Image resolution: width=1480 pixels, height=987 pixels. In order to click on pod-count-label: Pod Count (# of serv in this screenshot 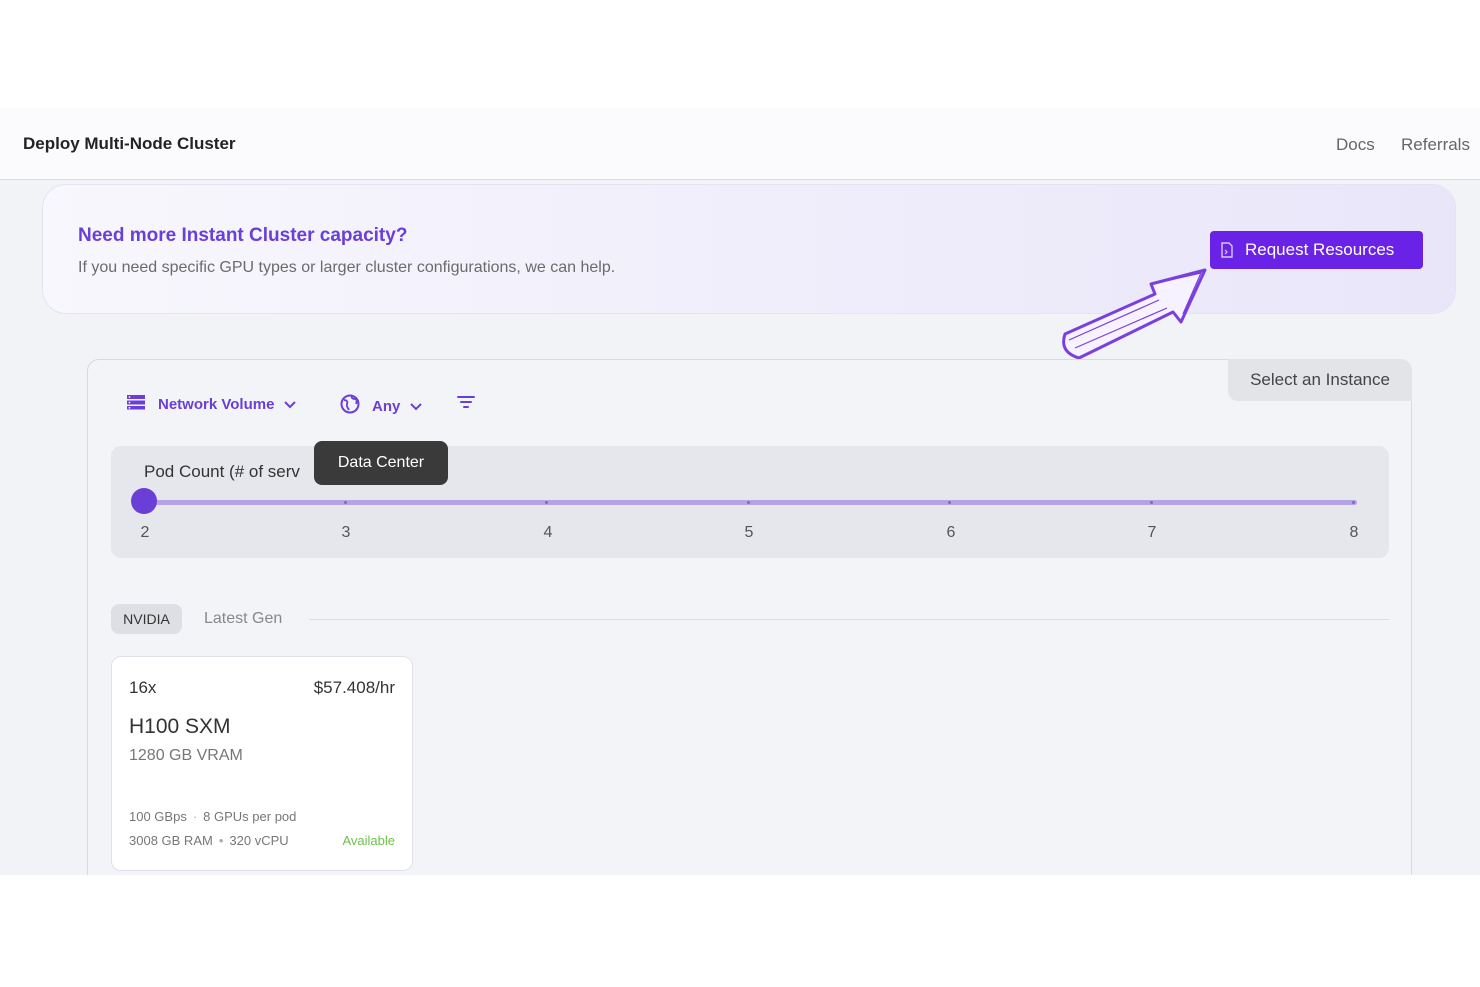, I will do `click(222, 471)`.